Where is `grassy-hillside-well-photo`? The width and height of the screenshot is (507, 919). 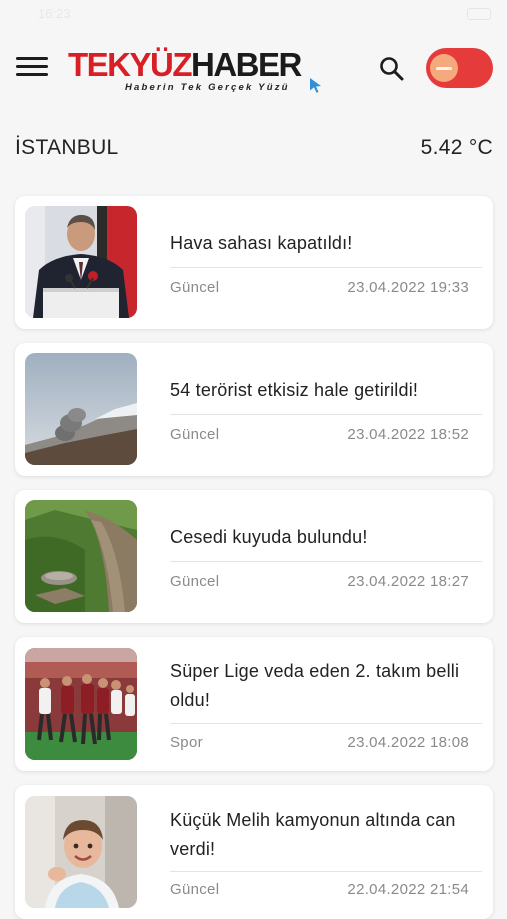
grassy-hillside-well-photo is located at coordinates (81, 556).